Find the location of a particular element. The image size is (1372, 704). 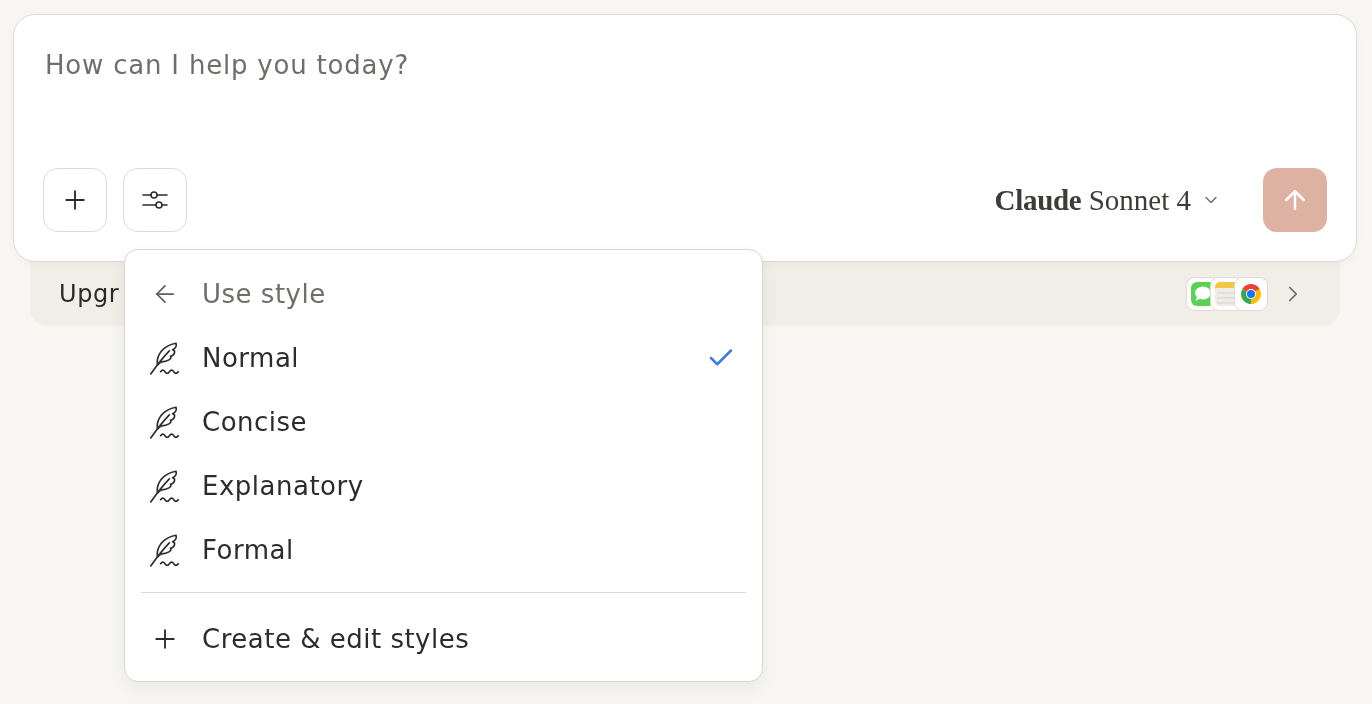

tray-text: Upgr is located at coordinates (89, 294).